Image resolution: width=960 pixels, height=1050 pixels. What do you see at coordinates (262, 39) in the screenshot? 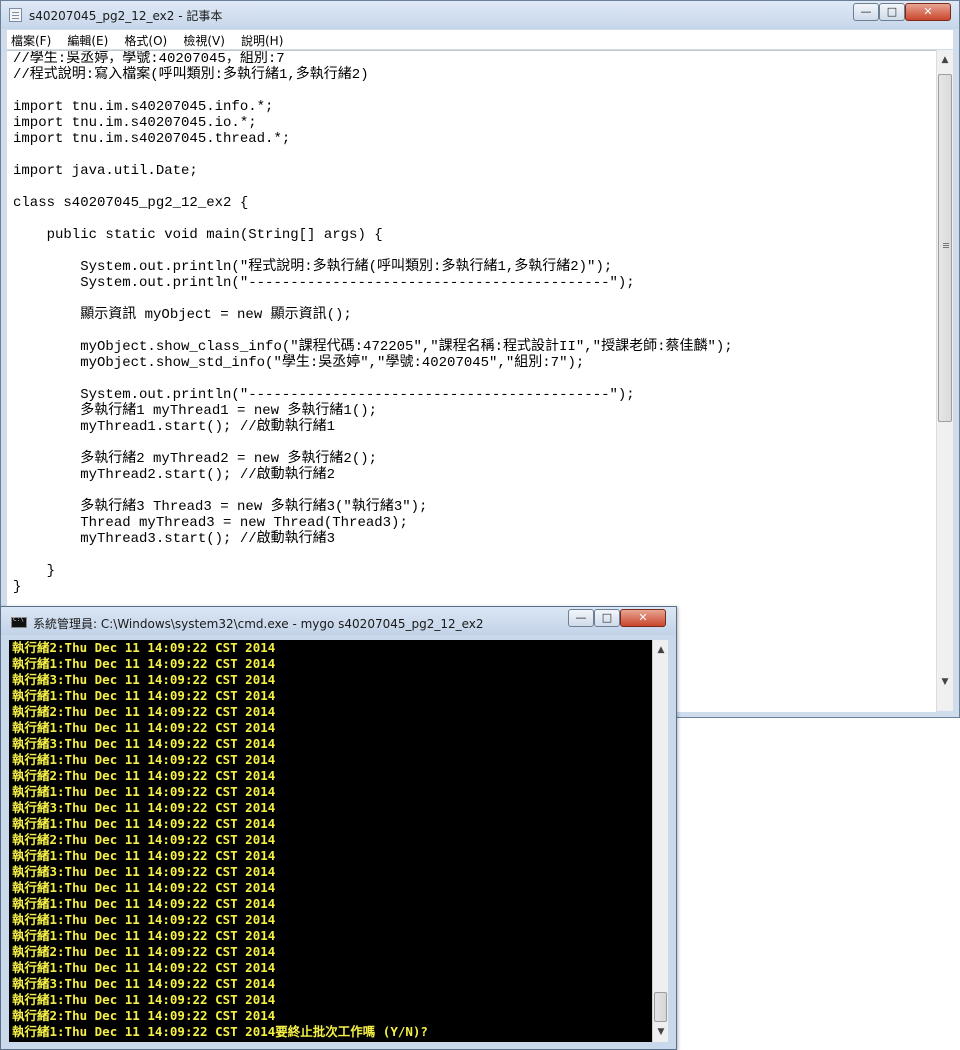
I see `menu-help: 說明(H)` at bounding box center [262, 39].